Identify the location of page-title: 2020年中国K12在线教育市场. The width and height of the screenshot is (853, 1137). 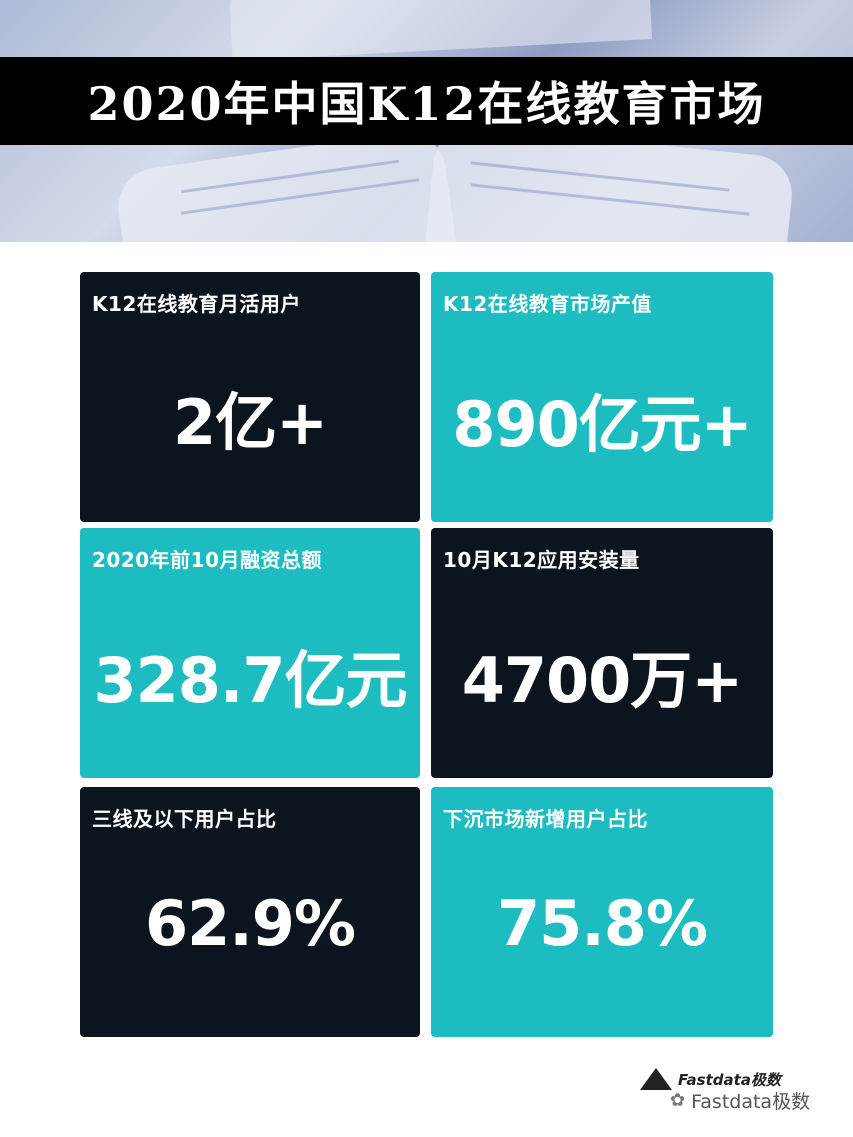
(426, 104).